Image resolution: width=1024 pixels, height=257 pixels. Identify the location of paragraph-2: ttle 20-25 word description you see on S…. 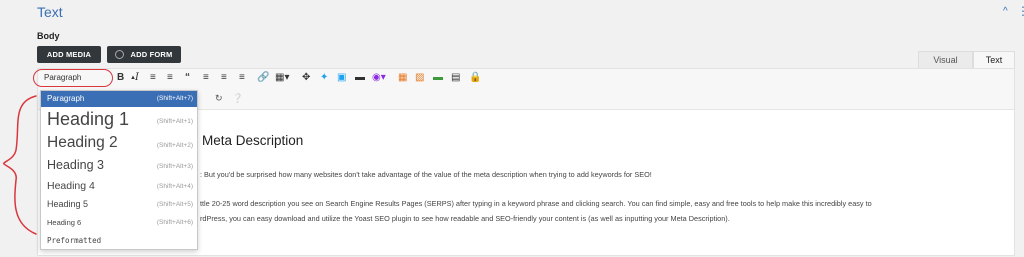
(536, 203).